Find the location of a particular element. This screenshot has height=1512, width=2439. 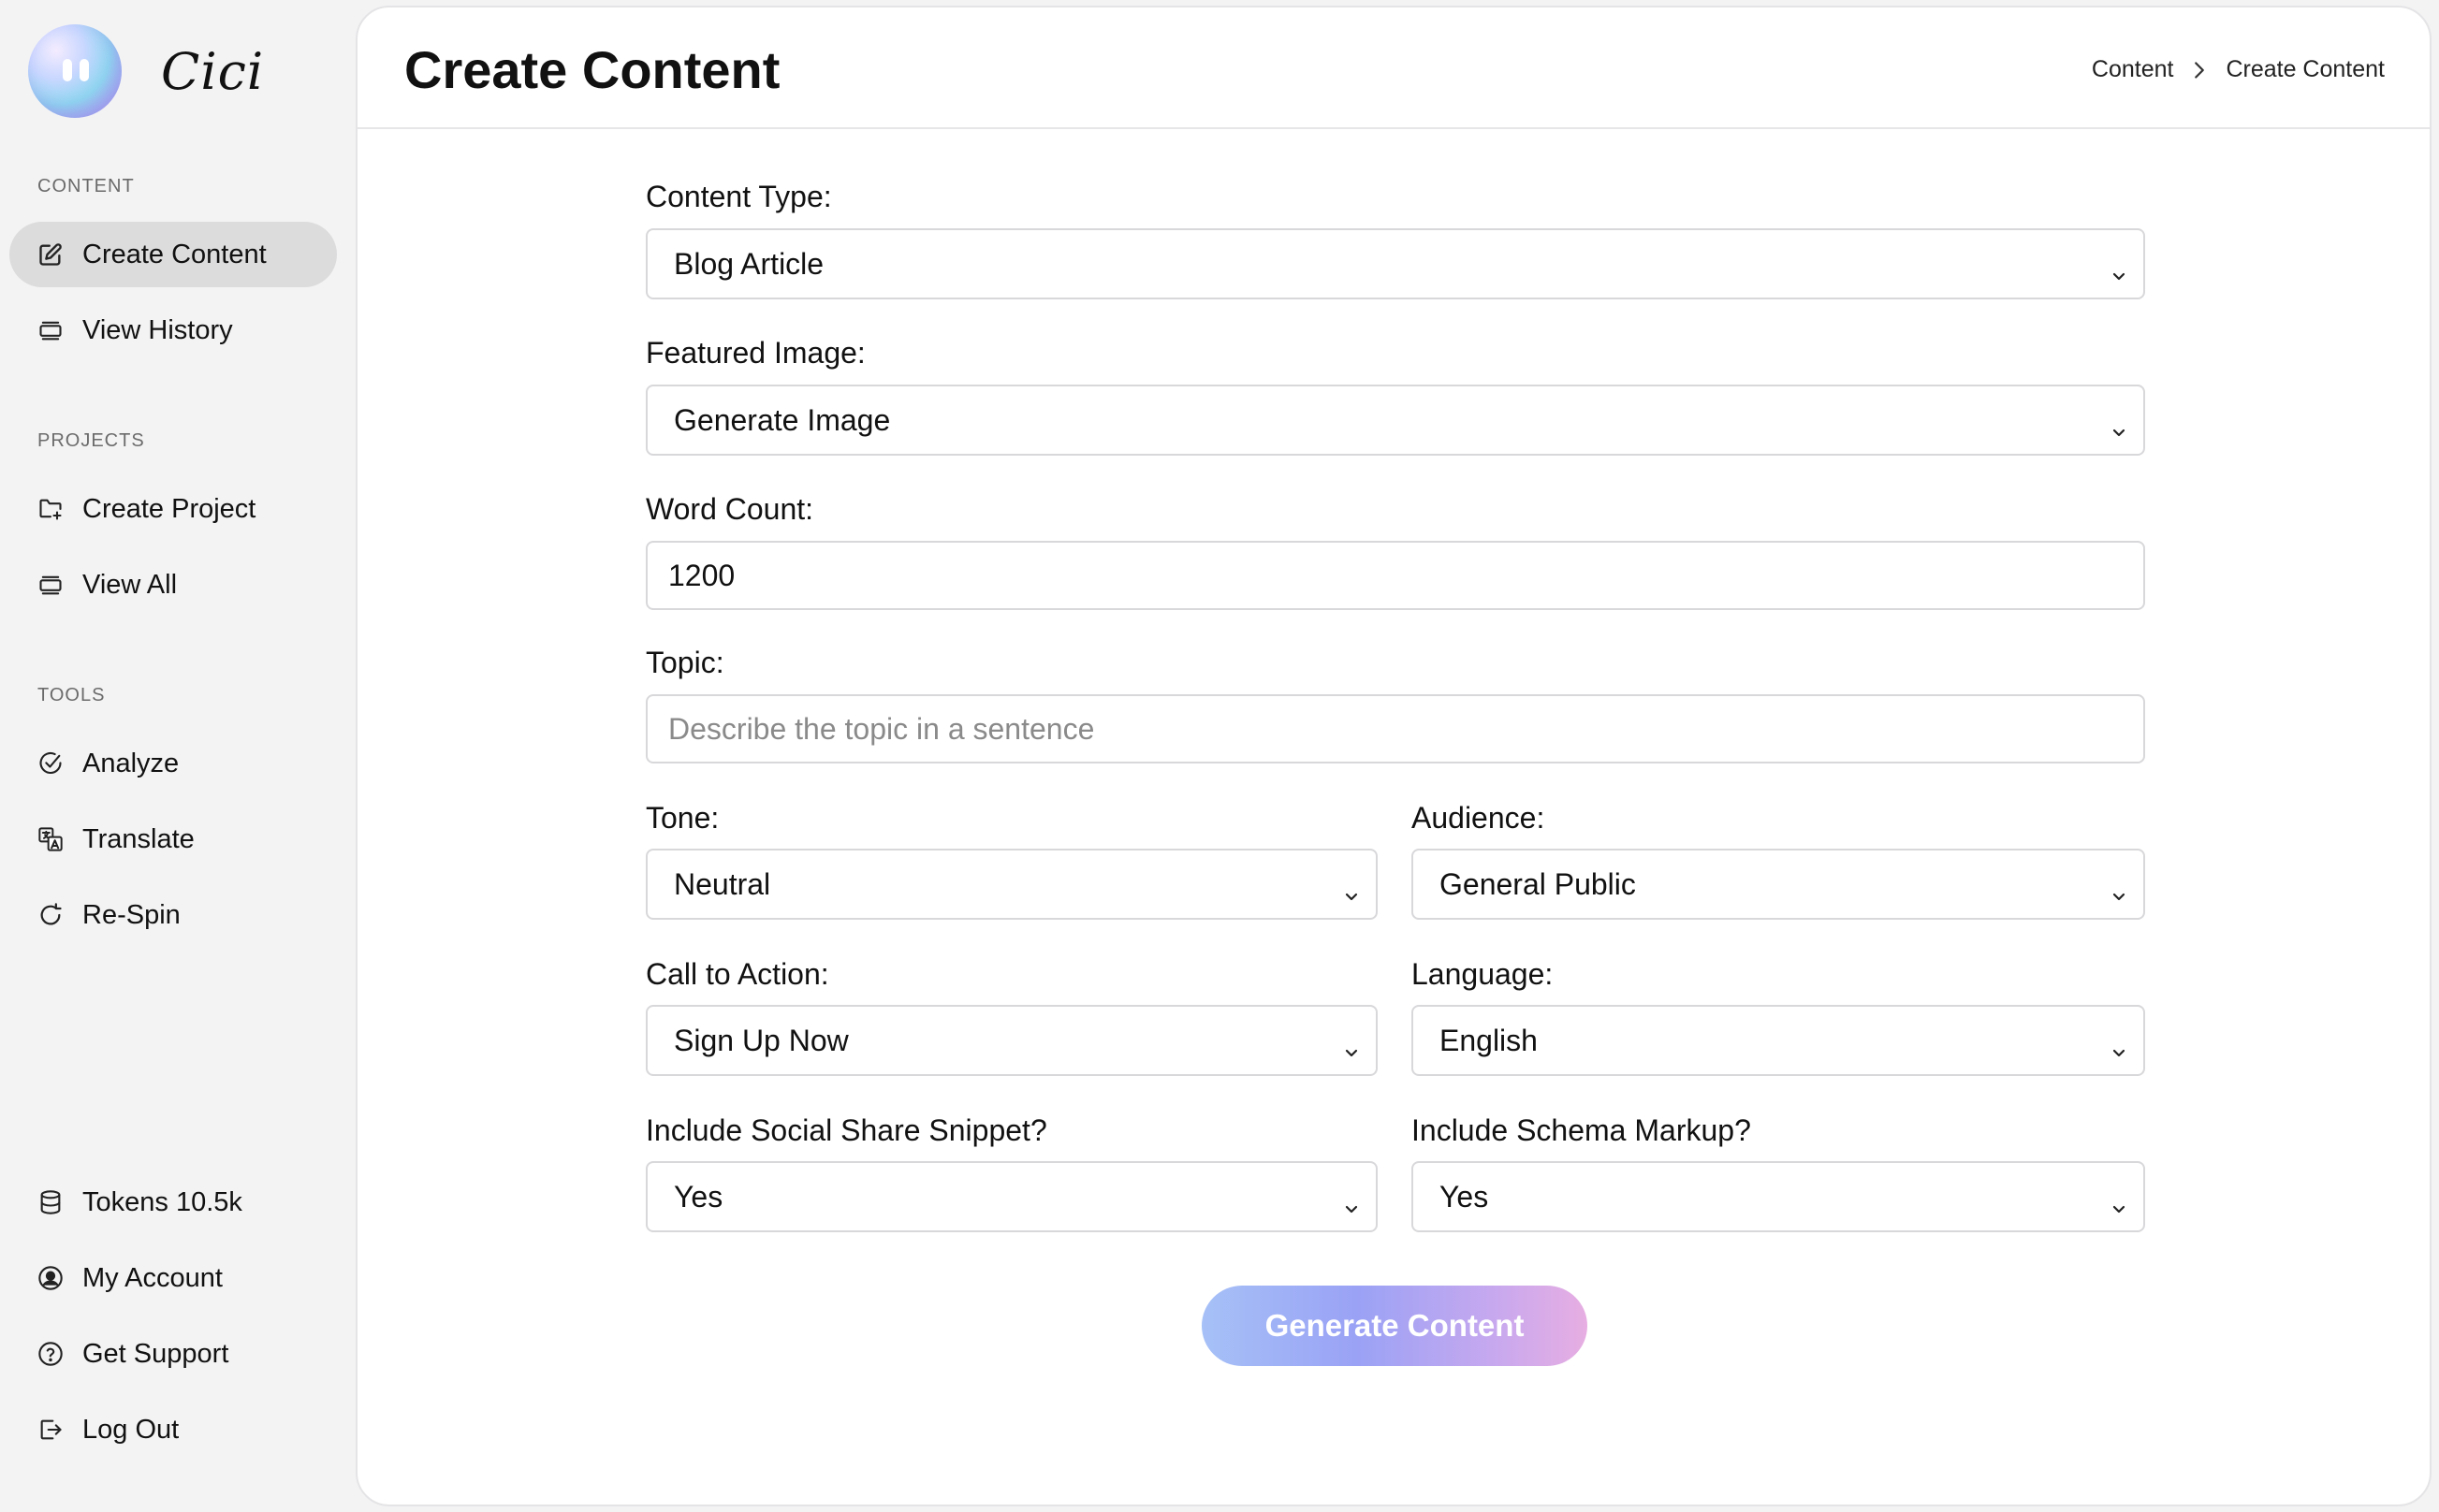

section-label-content: CONTENT is located at coordinates (86, 186).